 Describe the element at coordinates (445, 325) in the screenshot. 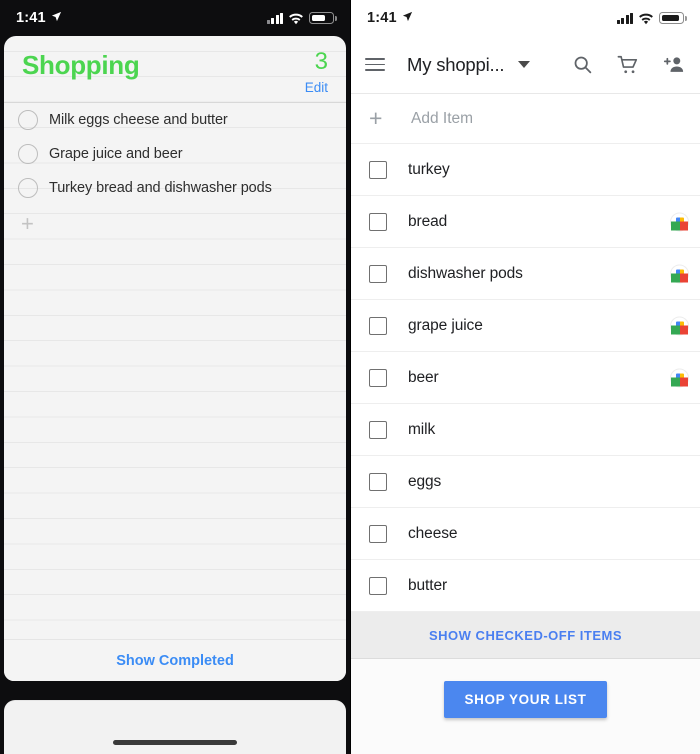

I see `item-label: grape juice` at that location.